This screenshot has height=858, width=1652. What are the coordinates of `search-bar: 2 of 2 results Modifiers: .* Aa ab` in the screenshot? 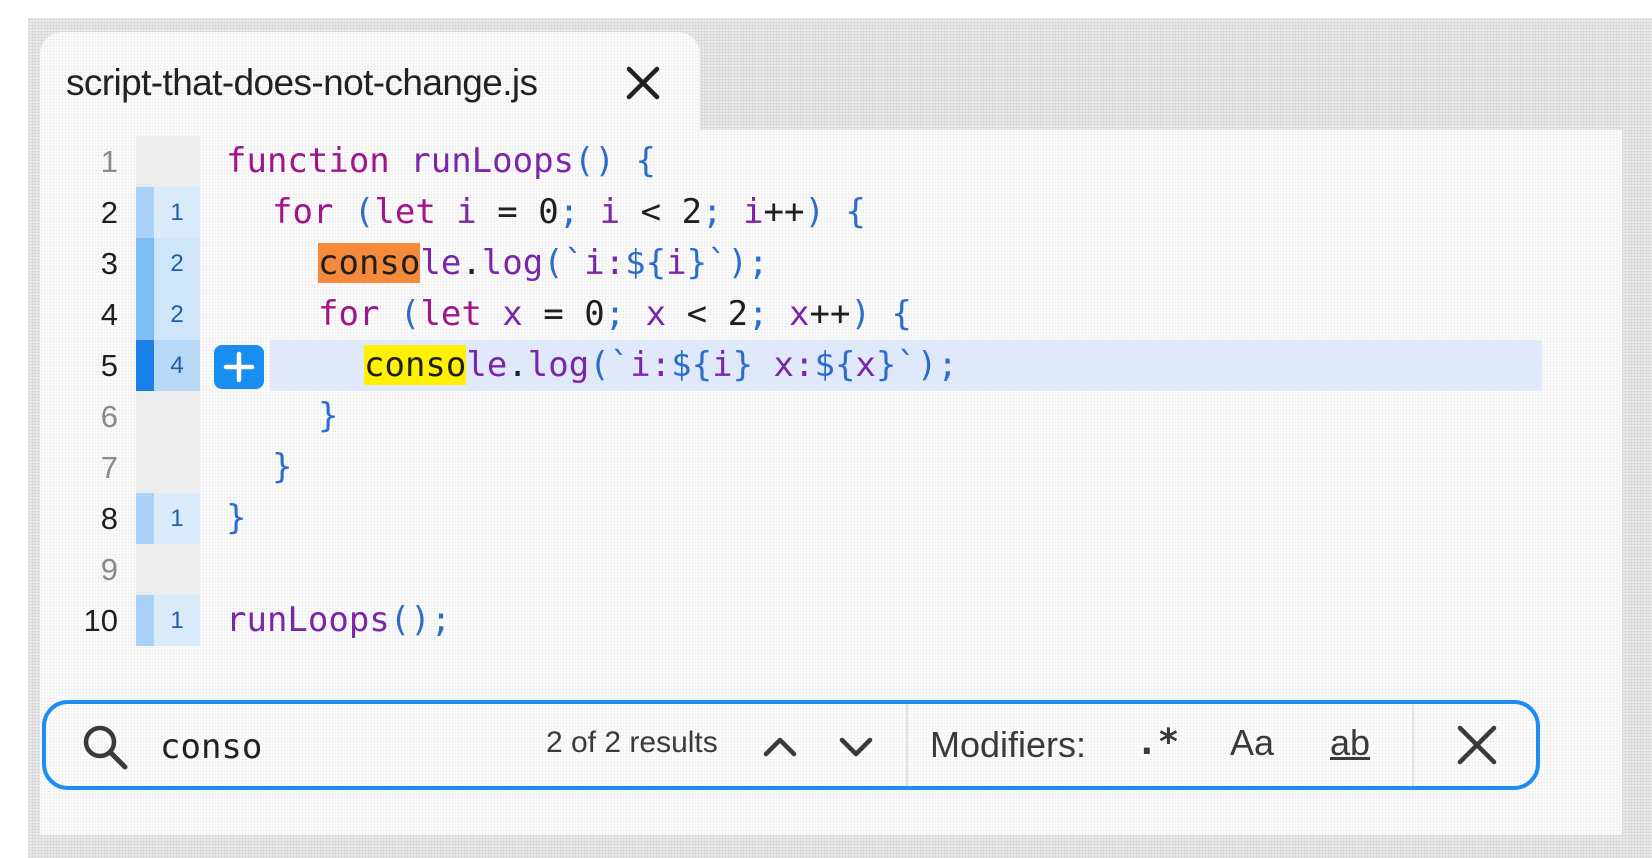 It's located at (791, 745).